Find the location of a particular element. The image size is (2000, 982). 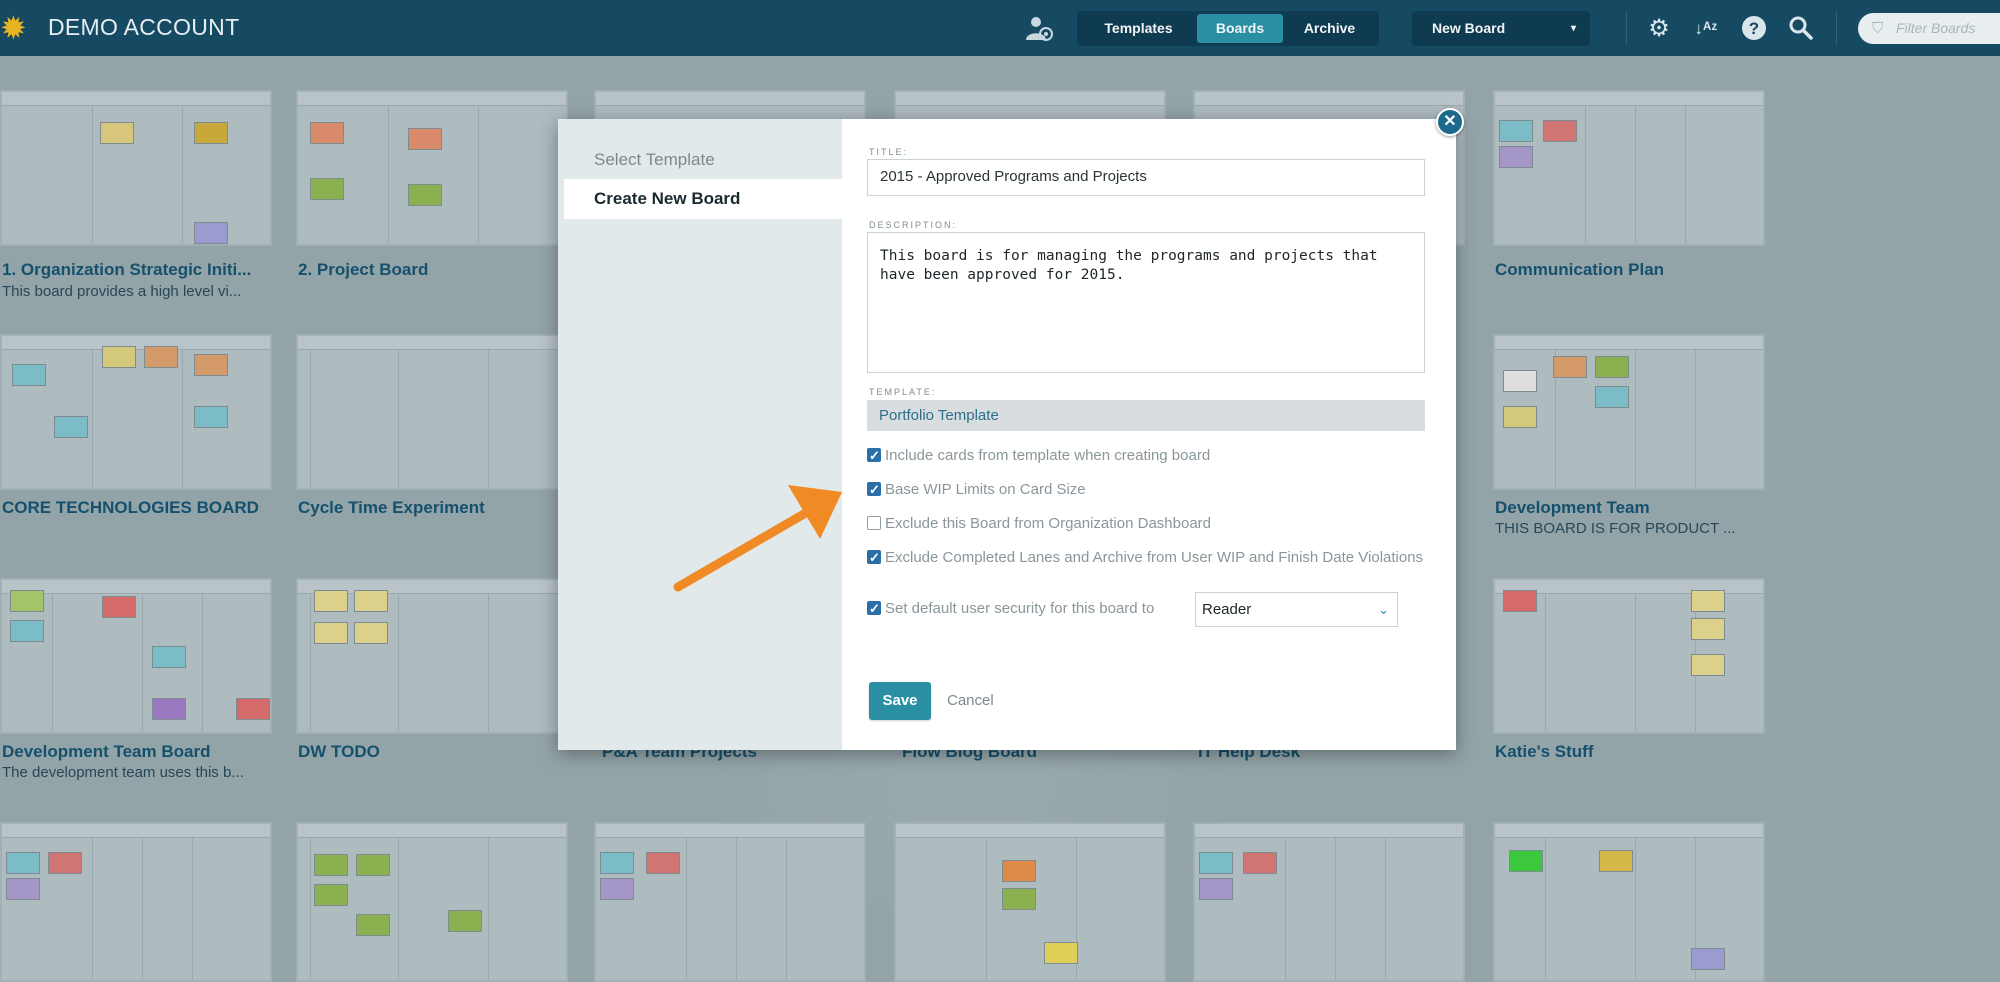

new-board-dropdown: New Board ▾ is located at coordinates (1501, 28).